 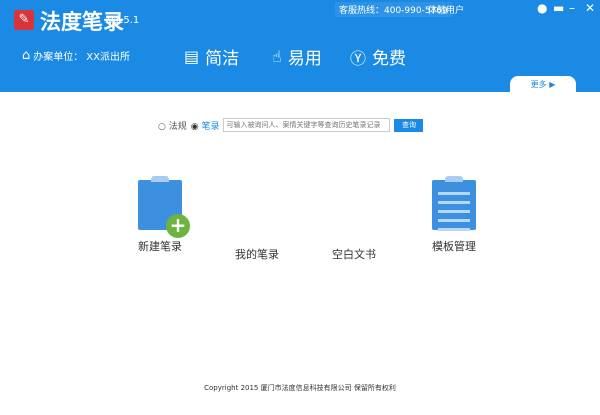 I want to click on yen-icon: Ⓨ, so click(x=358, y=58).